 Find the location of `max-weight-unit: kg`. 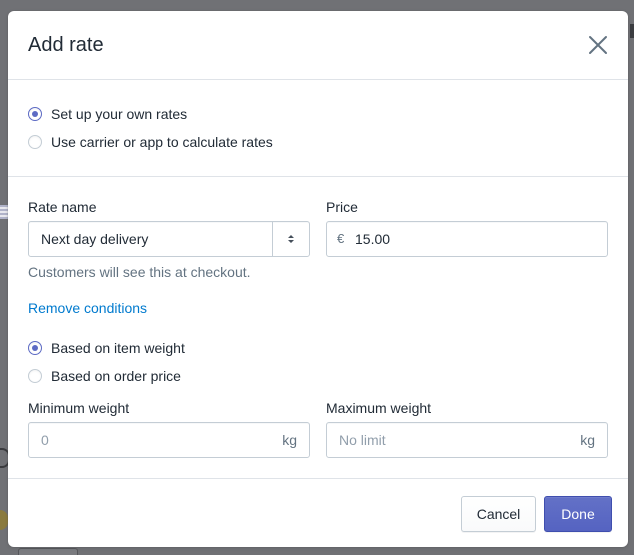

max-weight-unit: kg is located at coordinates (587, 440).